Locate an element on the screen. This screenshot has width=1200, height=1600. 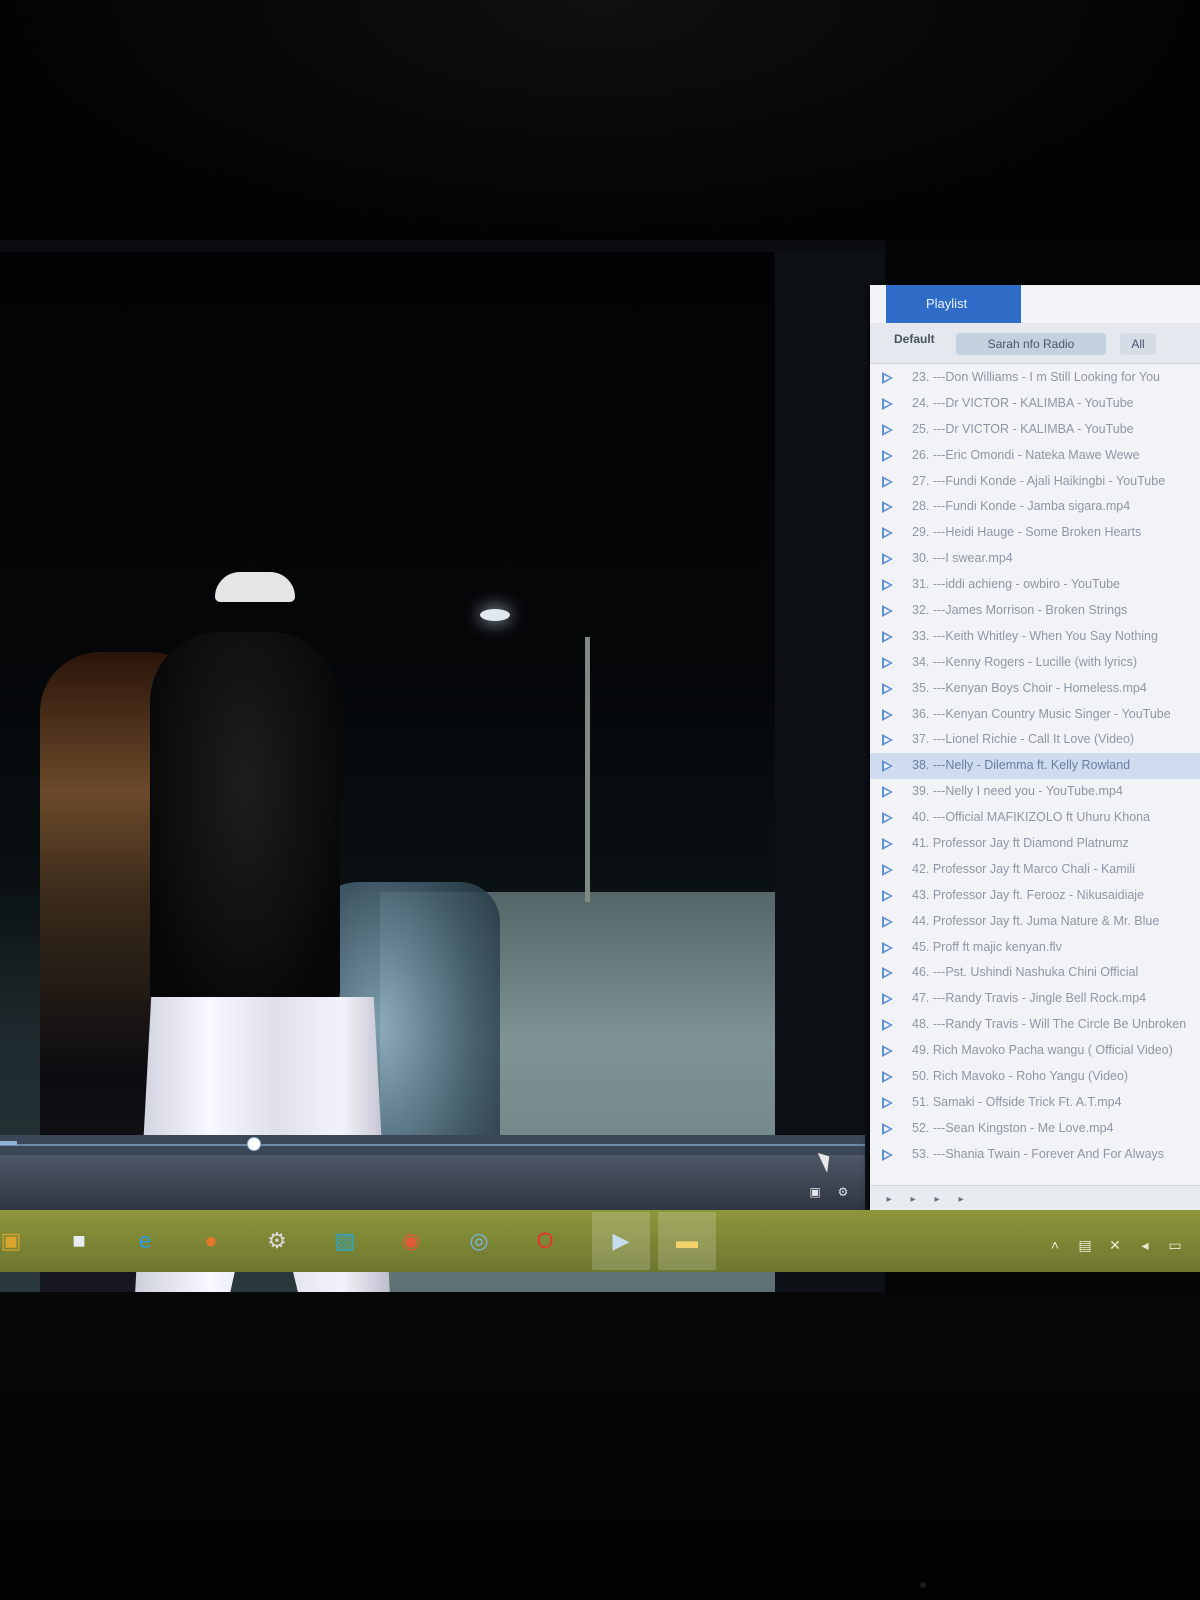
video-person-right is located at coordinates (245, 822).